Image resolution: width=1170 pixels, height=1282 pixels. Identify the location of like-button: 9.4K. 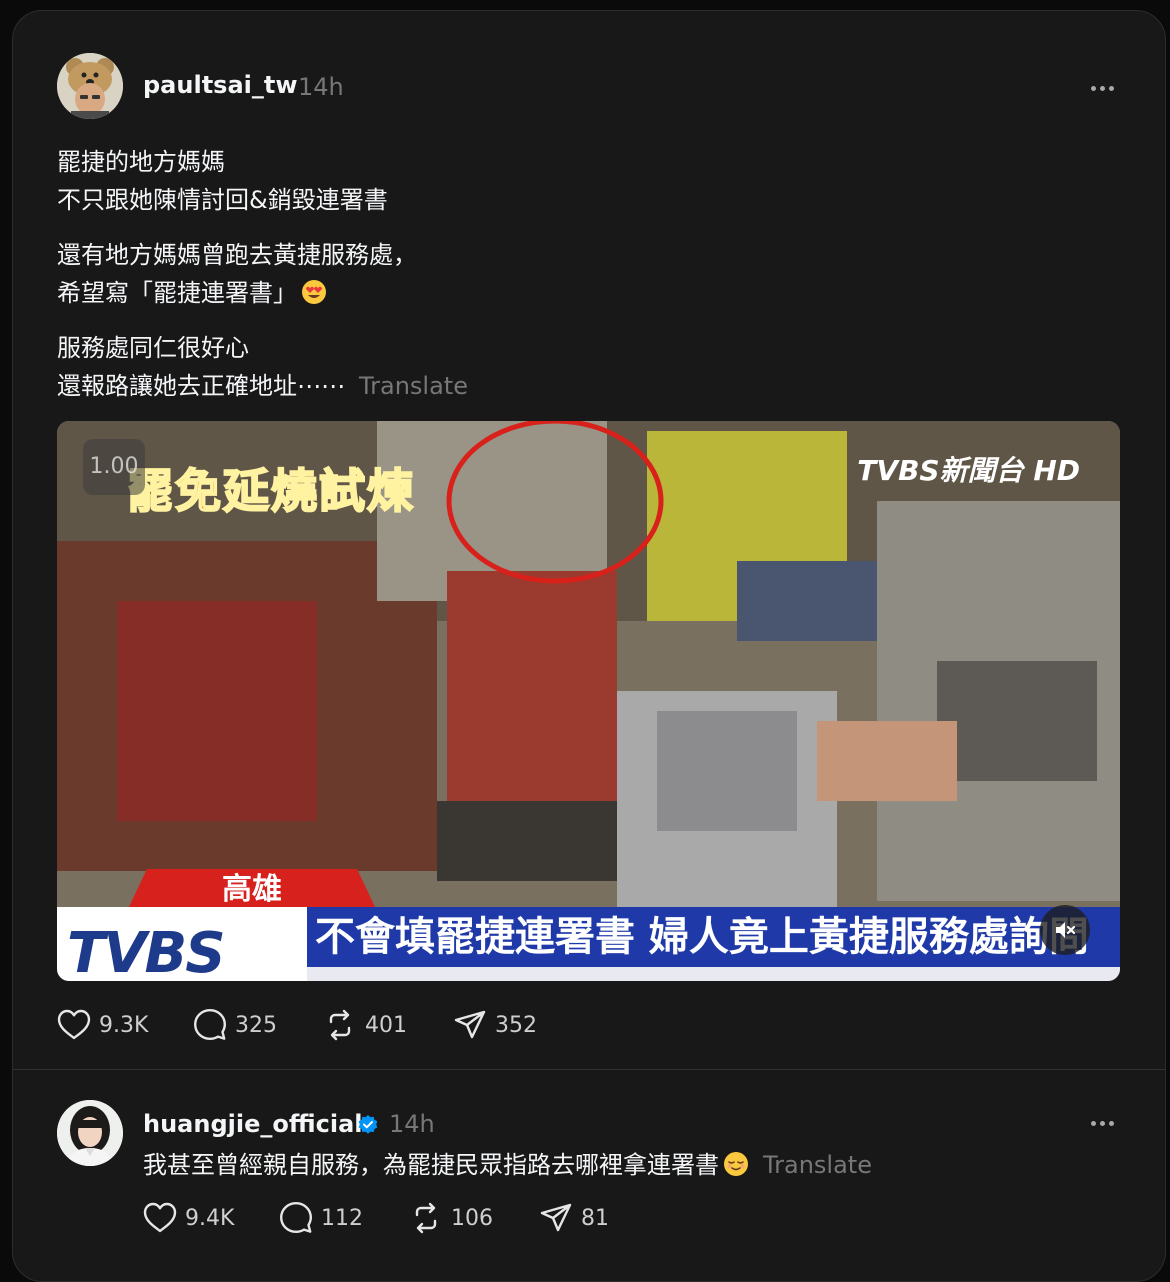
(188, 1218).